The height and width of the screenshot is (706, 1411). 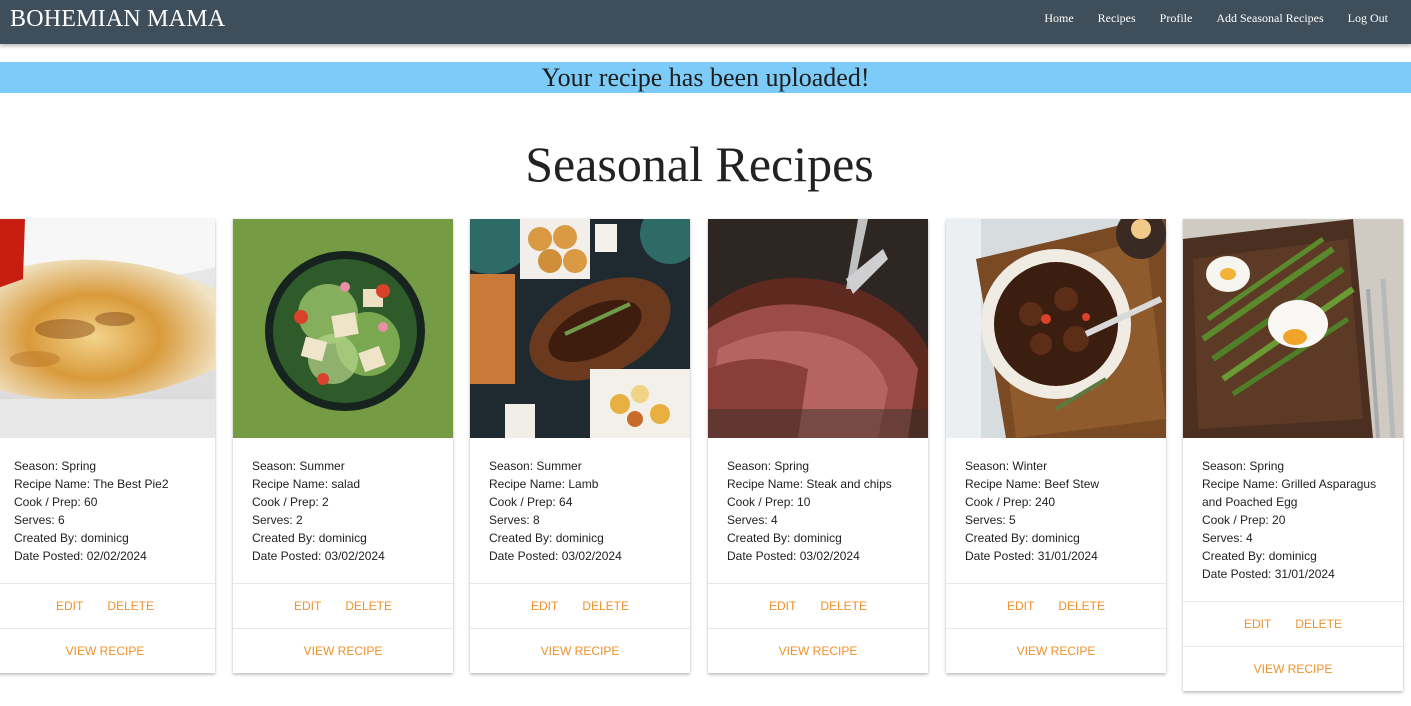 I want to click on detail-serves: Serves: 8, so click(x=514, y=520).